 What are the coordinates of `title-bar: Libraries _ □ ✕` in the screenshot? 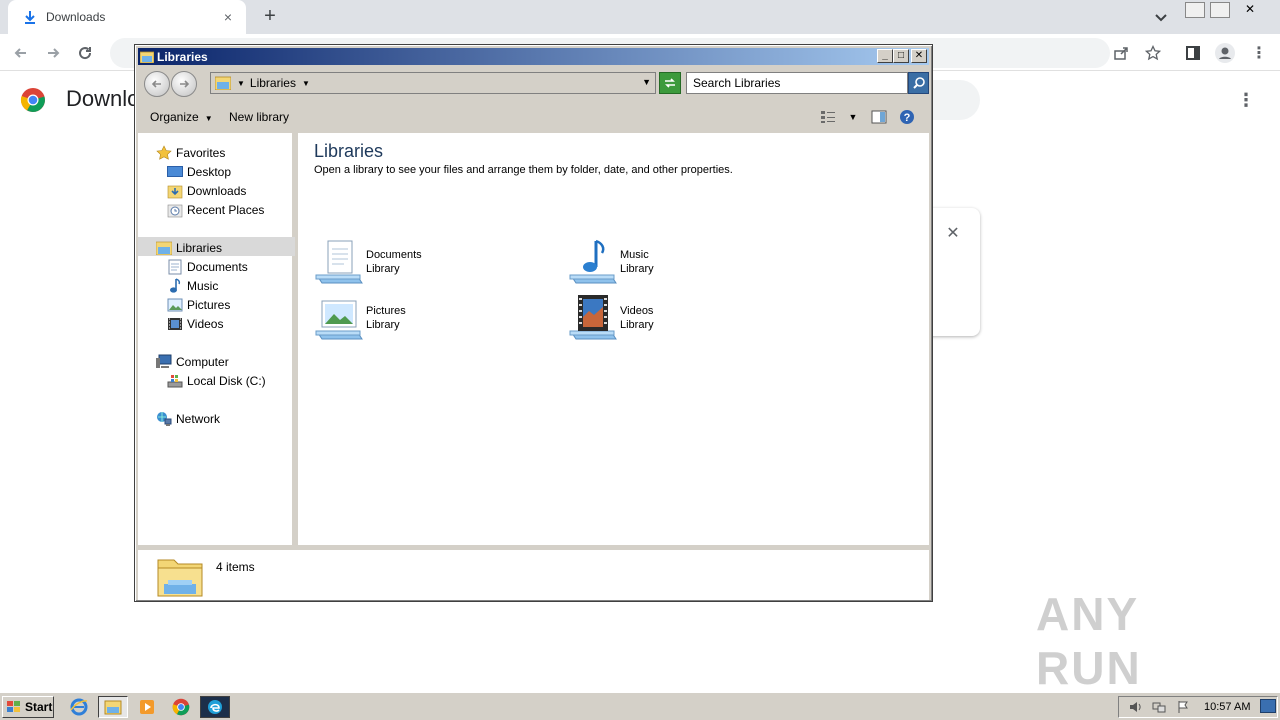 It's located at (533, 56).